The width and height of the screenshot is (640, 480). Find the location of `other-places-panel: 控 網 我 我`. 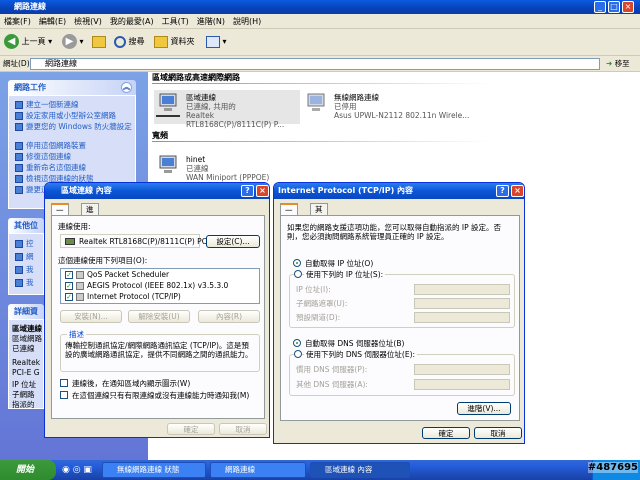

other-places-panel: 控 網 我 我 is located at coordinates (26, 264).